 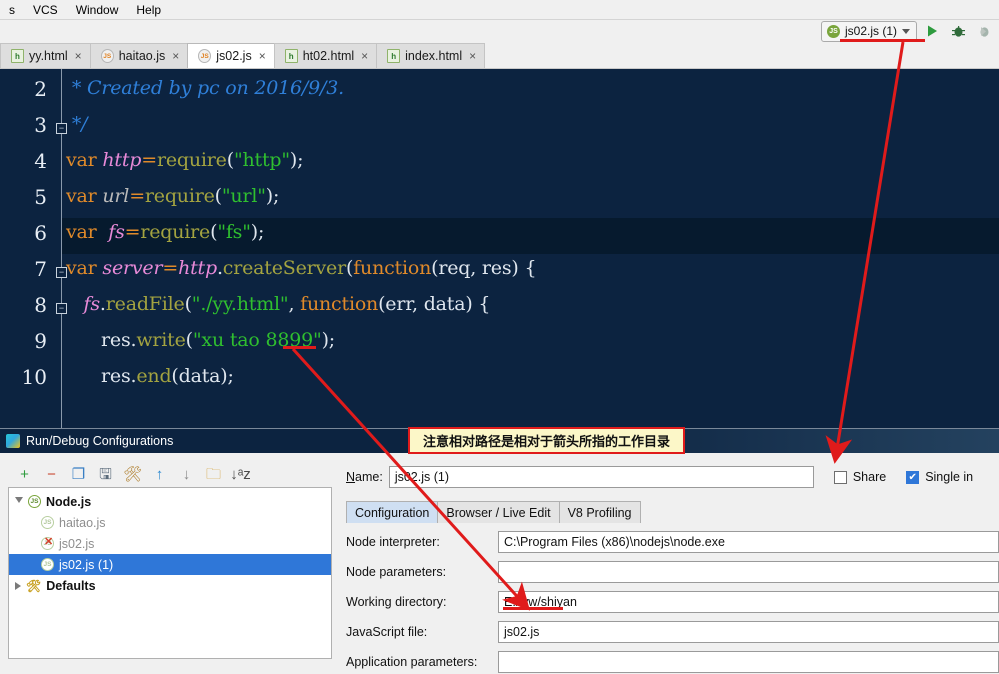 I want to click on editor-tab-js02-js: JS js02.js ×, so click(x=231, y=55).